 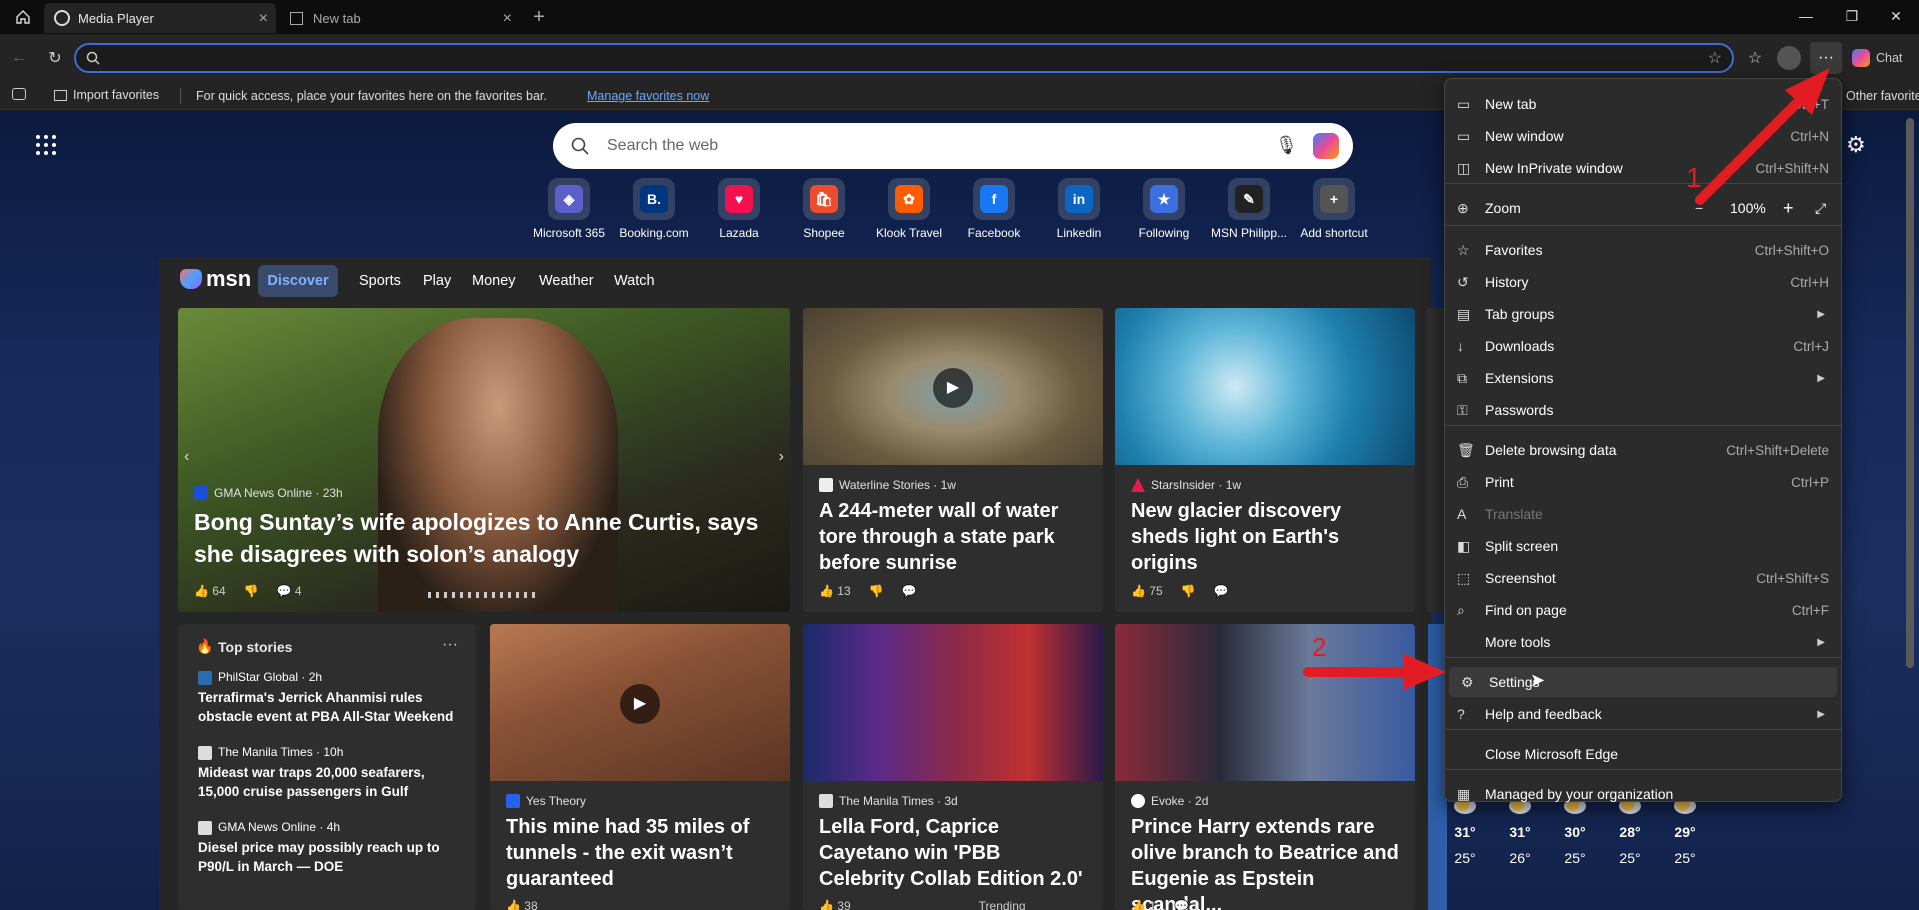 What do you see at coordinates (289, 591) in the screenshot?
I see `comment-button: 💬 4` at bounding box center [289, 591].